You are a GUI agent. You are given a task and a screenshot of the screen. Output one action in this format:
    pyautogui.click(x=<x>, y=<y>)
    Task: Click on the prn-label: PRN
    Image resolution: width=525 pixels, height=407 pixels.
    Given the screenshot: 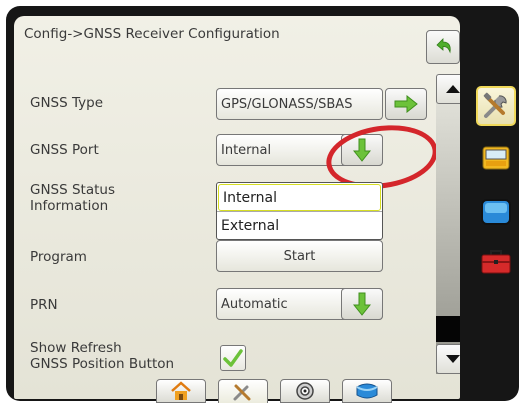 What is the action you would take?
    pyautogui.click(x=44, y=305)
    